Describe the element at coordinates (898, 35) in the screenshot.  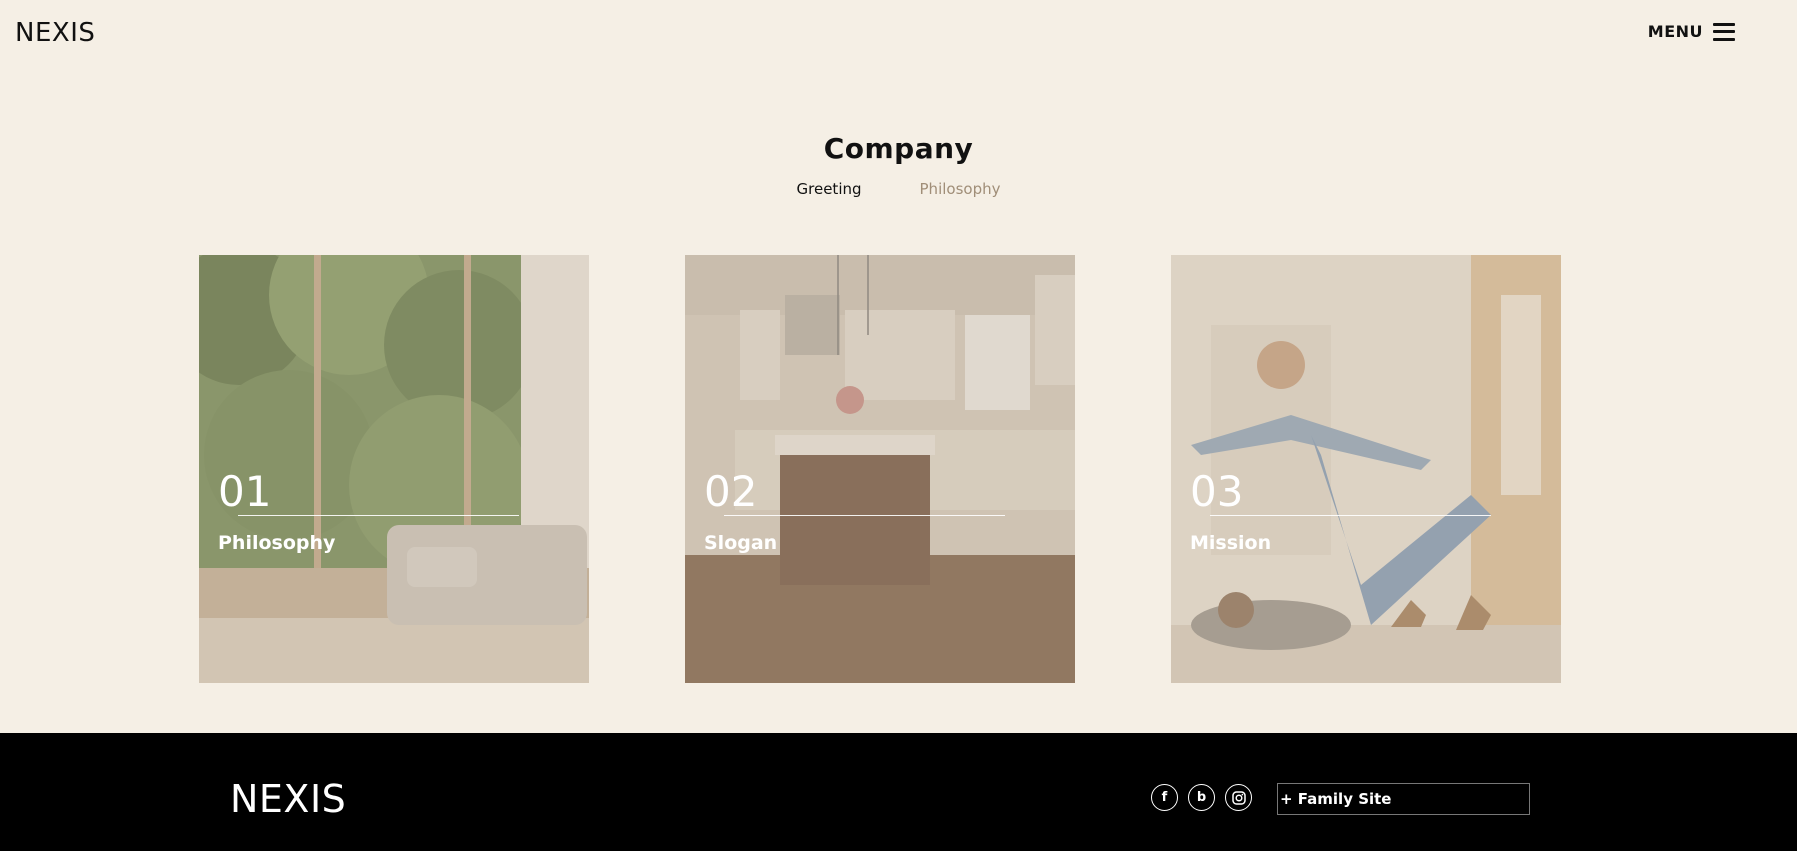
I see `header: NEXIS MENU` at that location.